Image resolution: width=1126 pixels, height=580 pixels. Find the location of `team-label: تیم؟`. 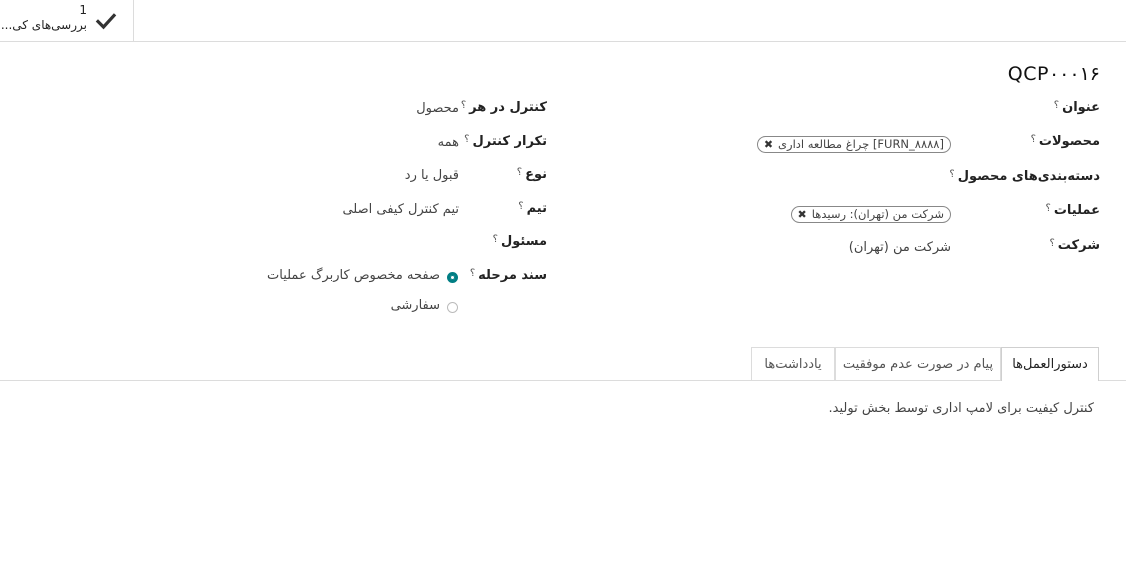

team-label: تیم؟ is located at coordinates (532, 208).